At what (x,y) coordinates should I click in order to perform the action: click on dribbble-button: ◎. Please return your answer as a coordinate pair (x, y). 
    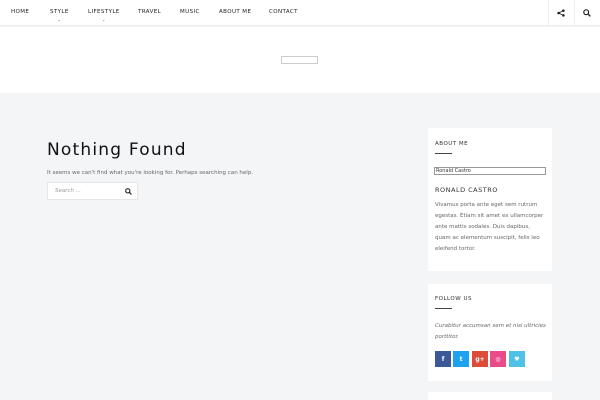
    Looking at the image, I should click on (498, 359).